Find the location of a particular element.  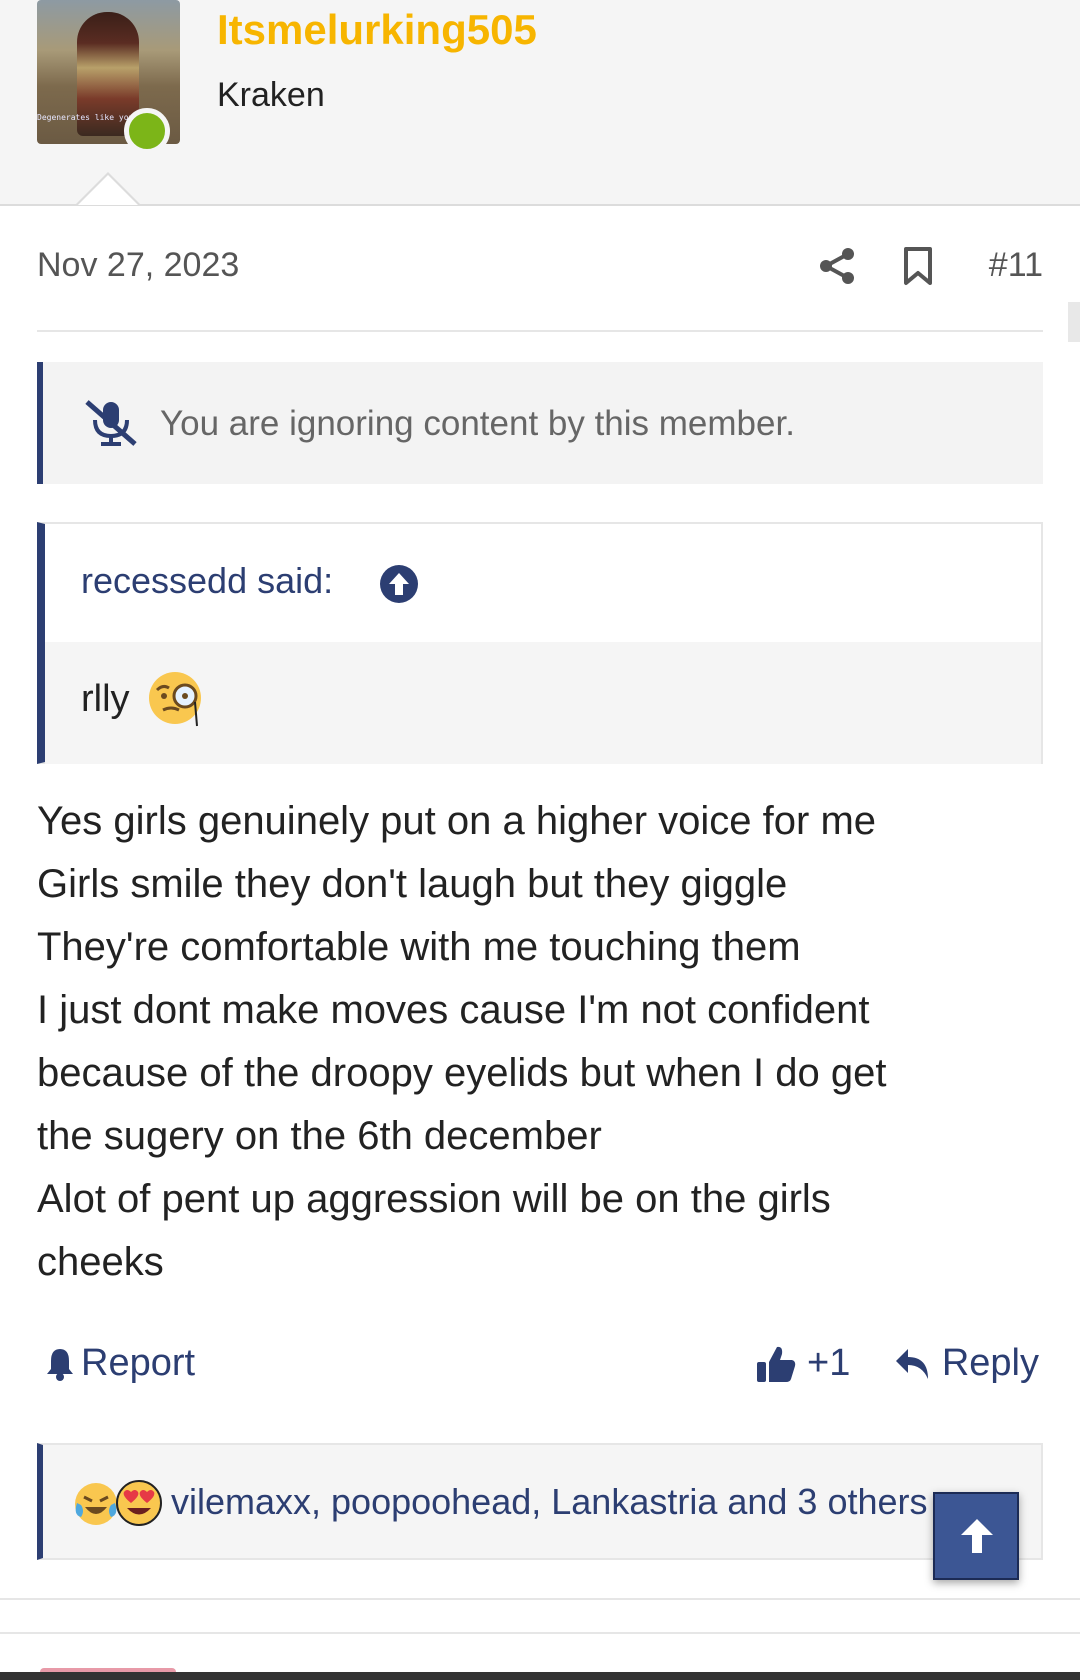

post-meta-bar: Nov 27, 2023 #11 is located at coordinates (540, 281).